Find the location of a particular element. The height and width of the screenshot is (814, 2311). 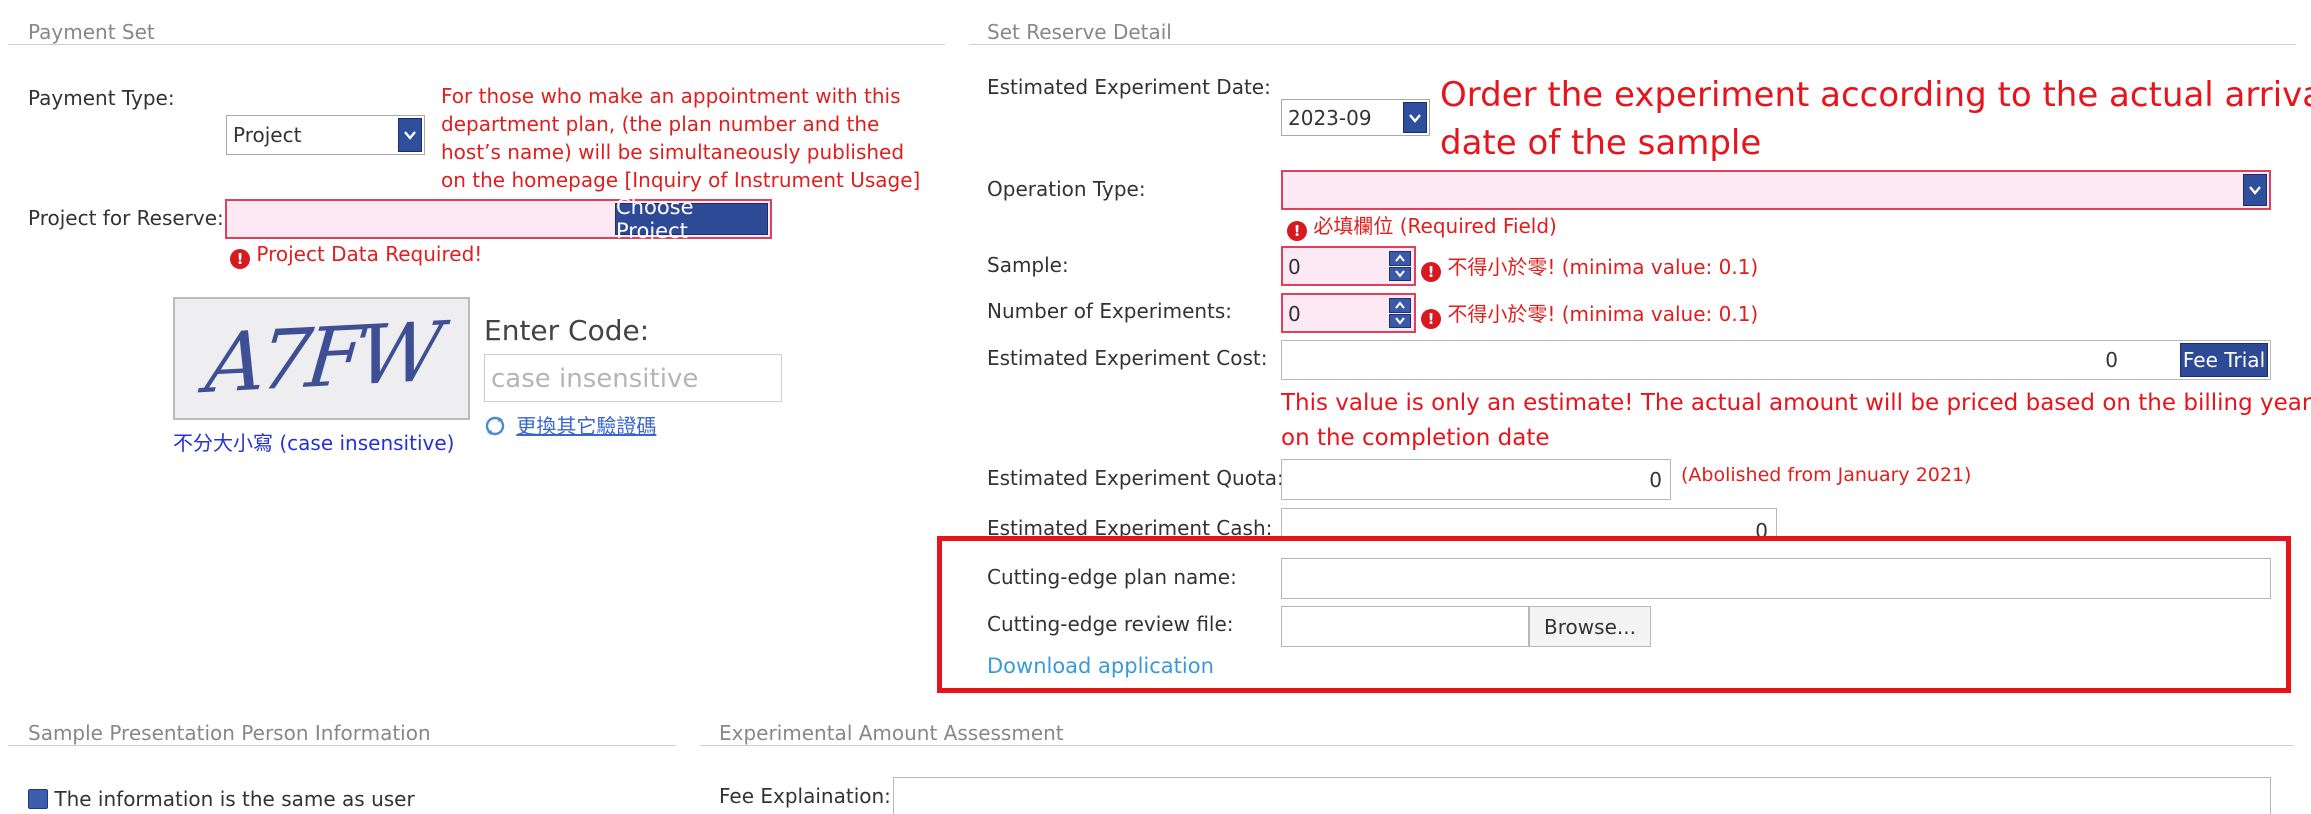

review-file-label: Cutting-edge review file: is located at coordinates (1110, 624).